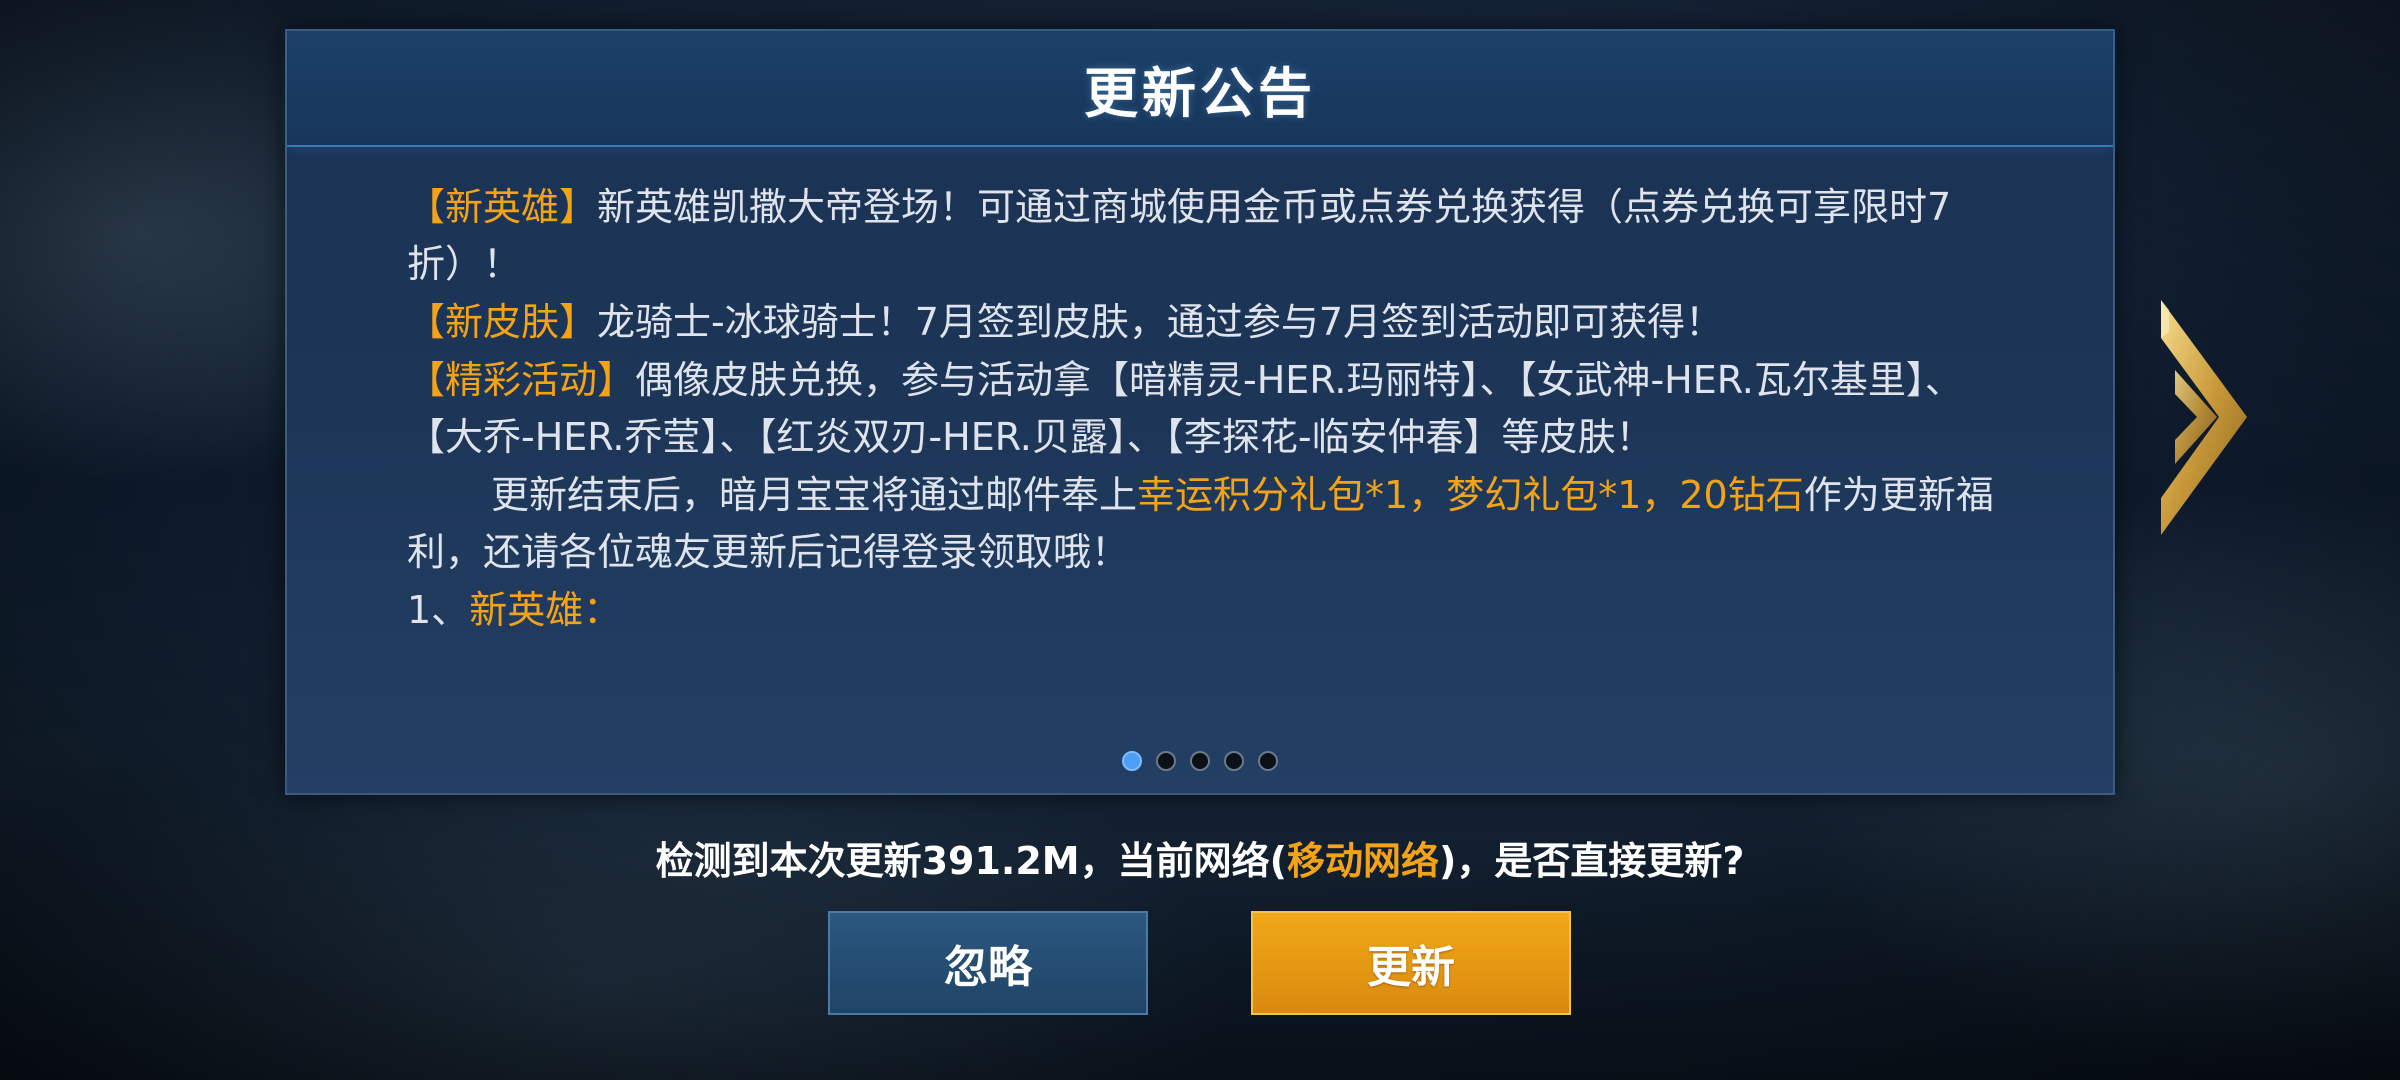  I want to click on new-hero-text: 新英雄凯撒大帝登场！可通过商城使用金币或点券兑换获得（点券兑换可享限时7折）！, so click(1179, 235).